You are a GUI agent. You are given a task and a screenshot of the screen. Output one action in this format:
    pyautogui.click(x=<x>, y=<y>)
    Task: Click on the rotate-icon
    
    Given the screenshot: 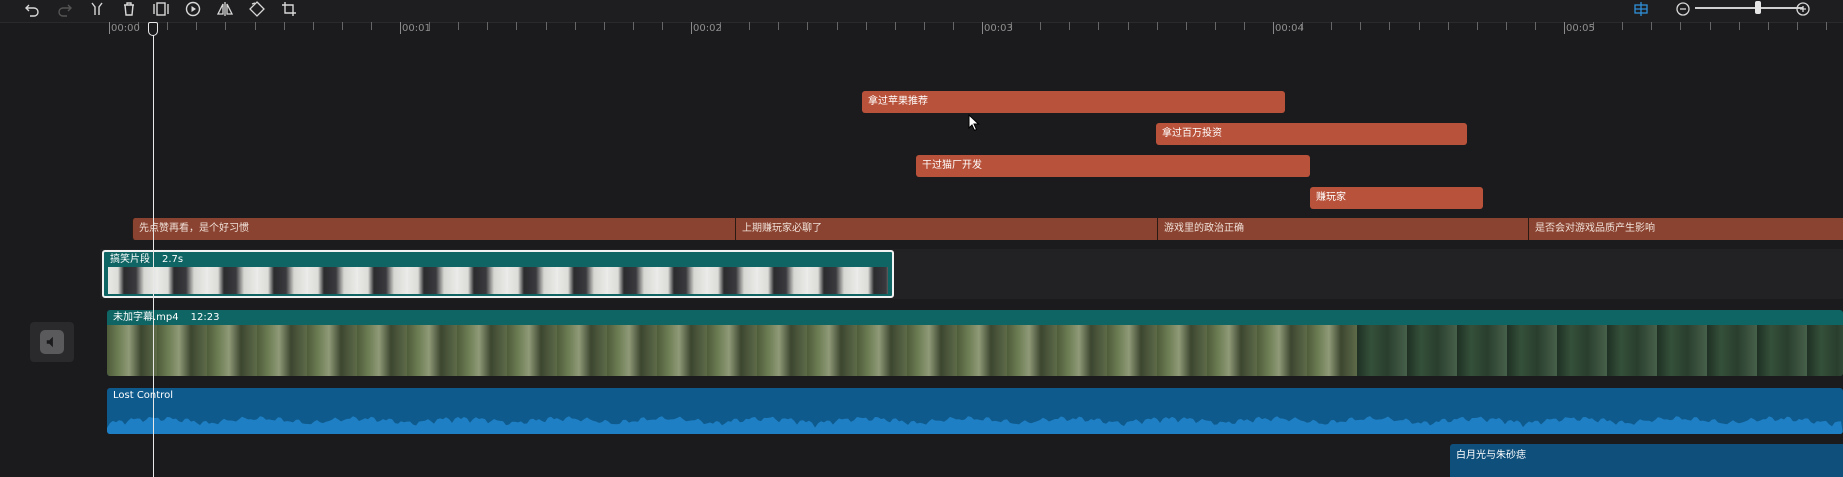 What is the action you would take?
    pyautogui.click(x=257, y=9)
    